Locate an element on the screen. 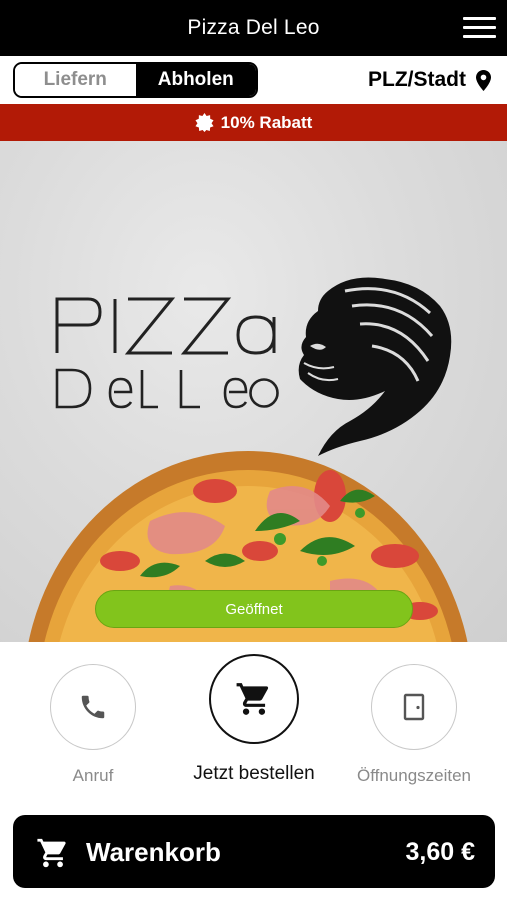 This screenshot has height=900, width=507. opening-hours-button is located at coordinates (414, 707).